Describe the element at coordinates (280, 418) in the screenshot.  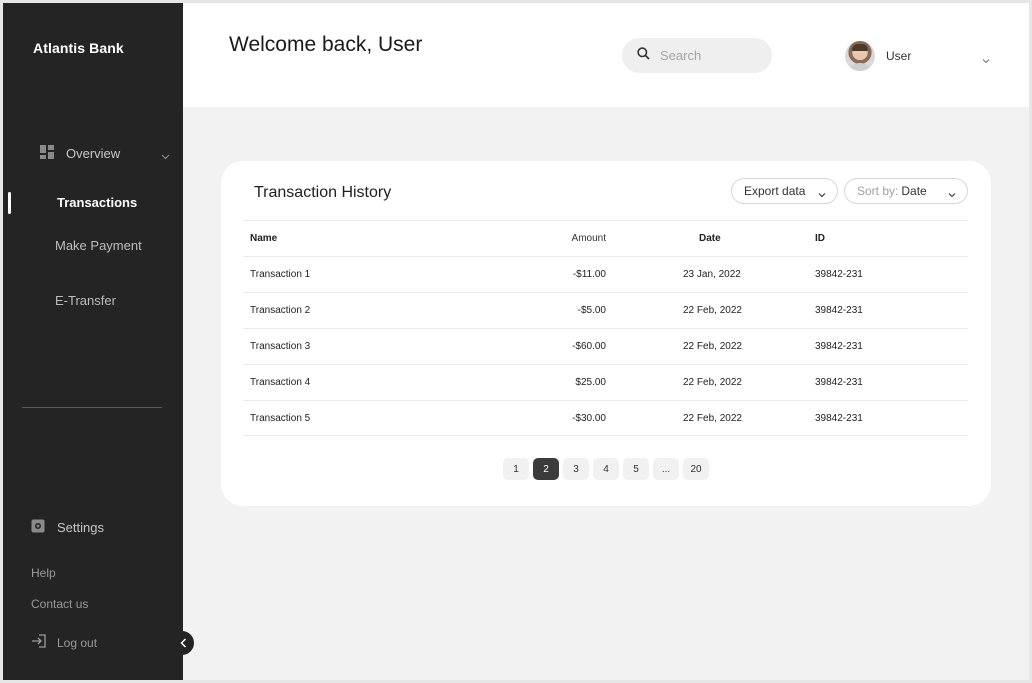
I see `transaction-name: Transaction 5` at that location.